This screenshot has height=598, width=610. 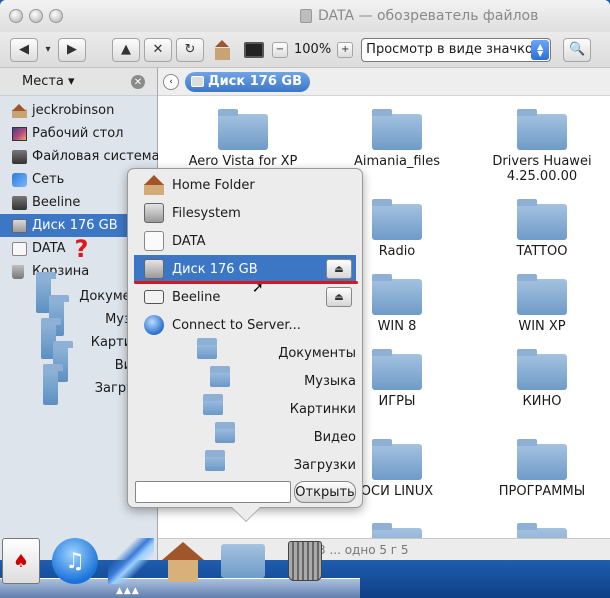 What do you see at coordinates (138, 82) in the screenshot?
I see `close-sidebar-button: ✕` at bounding box center [138, 82].